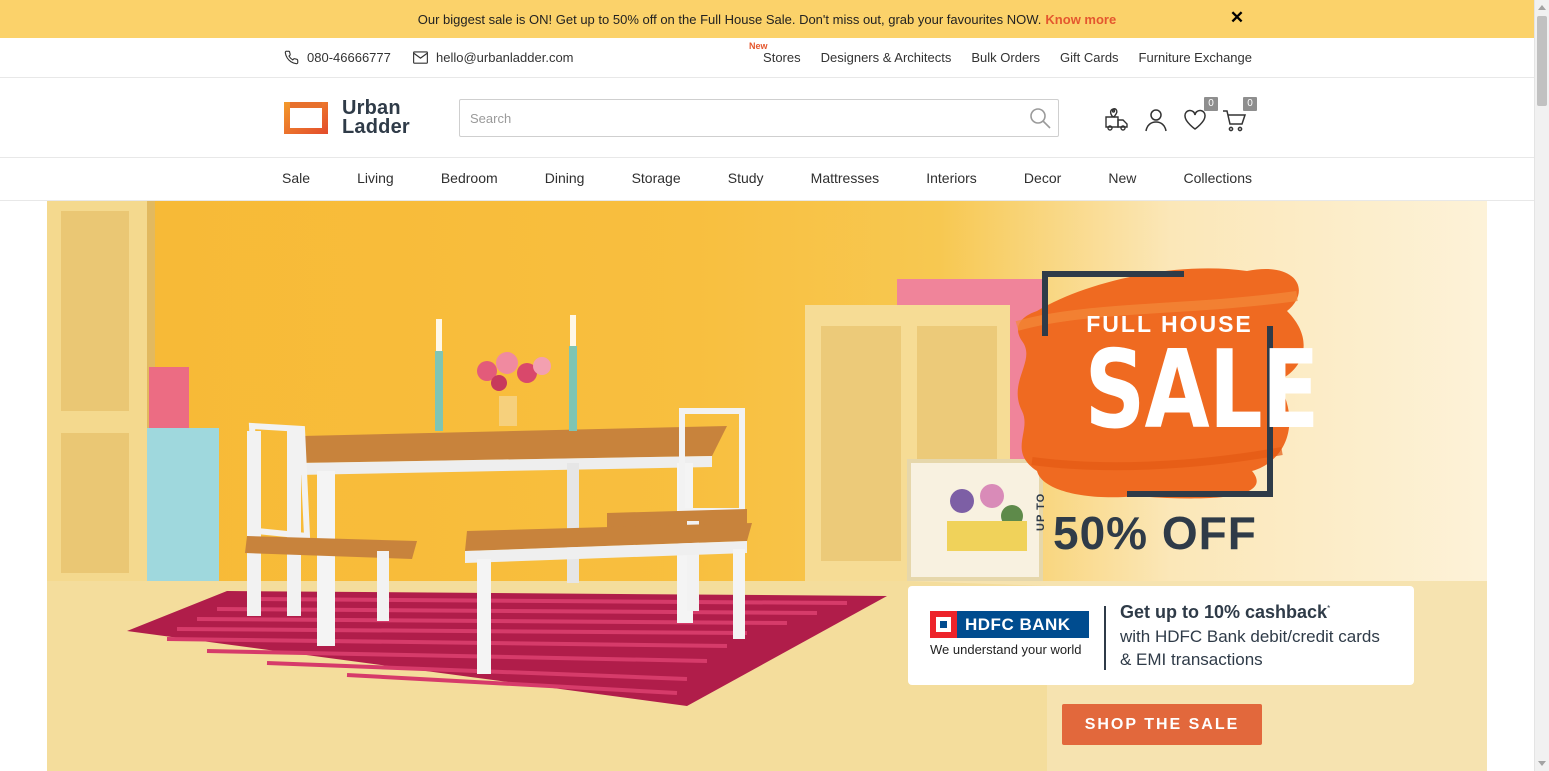  Describe the element at coordinates (1080, 19) in the screenshot. I see `know-more-link: Know more` at that location.